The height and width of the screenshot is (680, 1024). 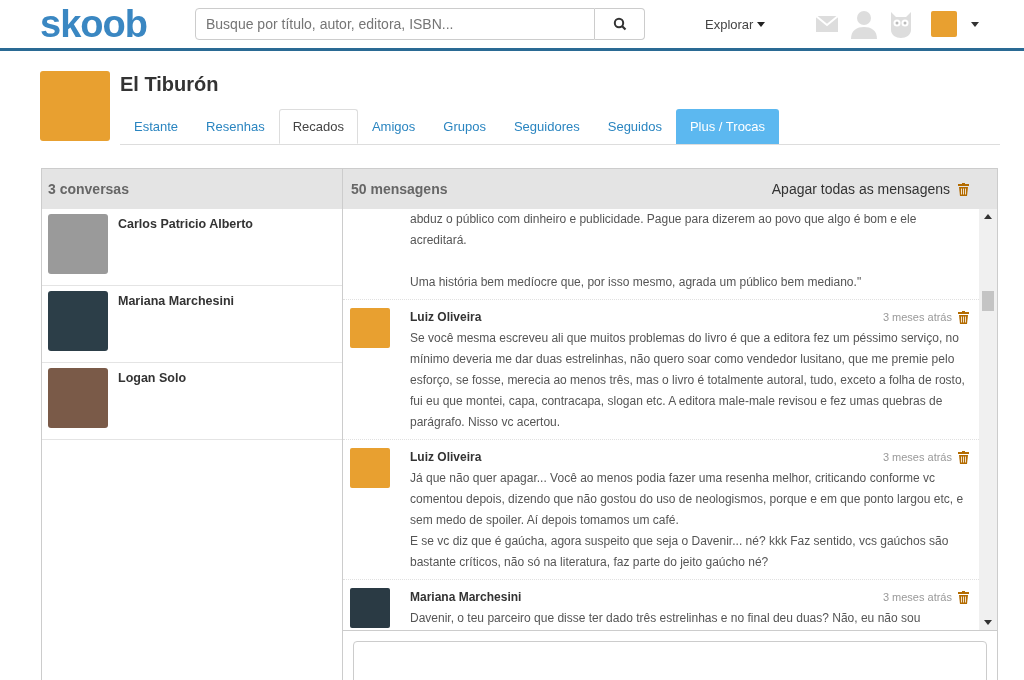 What do you see at coordinates (393, 126) in the screenshot?
I see `profile-tab: Amigos` at bounding box center [393, 126].